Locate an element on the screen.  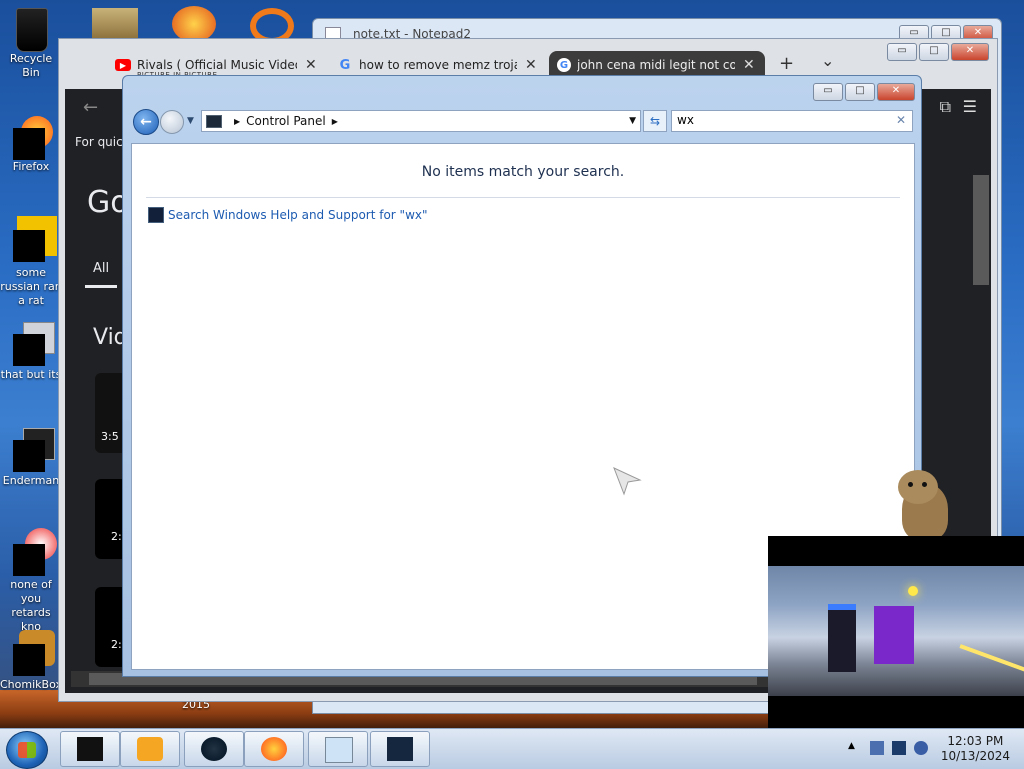
search-box: ✕ is located at coordinates (792, 121).